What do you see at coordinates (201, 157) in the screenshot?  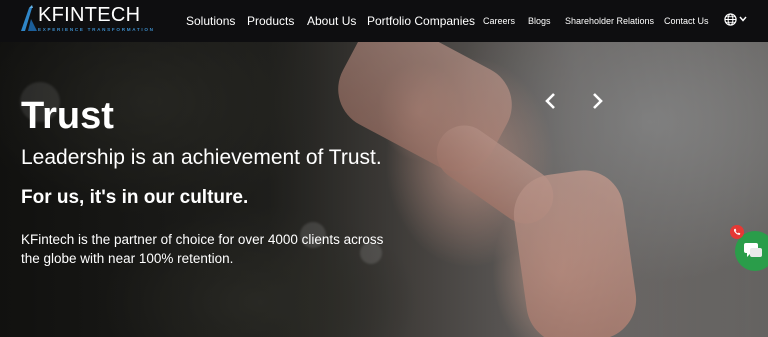 I see `hero-subtitle: Leadership is an achievement of Trust.` at bounding box center [201, 157].